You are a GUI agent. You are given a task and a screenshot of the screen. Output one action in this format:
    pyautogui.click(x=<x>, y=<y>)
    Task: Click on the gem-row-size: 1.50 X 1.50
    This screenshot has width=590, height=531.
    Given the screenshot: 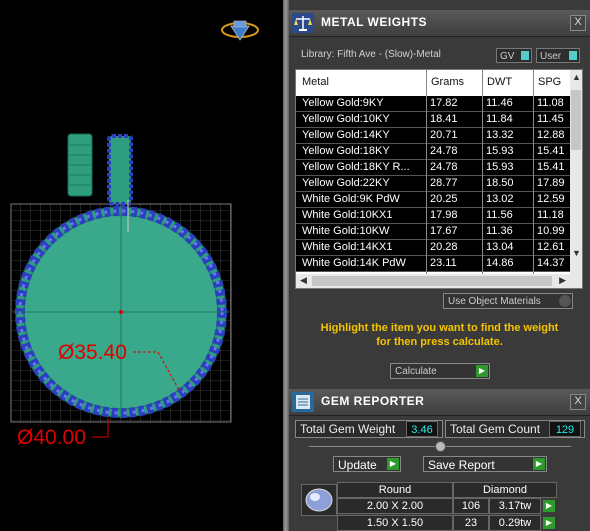 What is the action you would take?
    pyautogui.click(x=395, y=523)
    